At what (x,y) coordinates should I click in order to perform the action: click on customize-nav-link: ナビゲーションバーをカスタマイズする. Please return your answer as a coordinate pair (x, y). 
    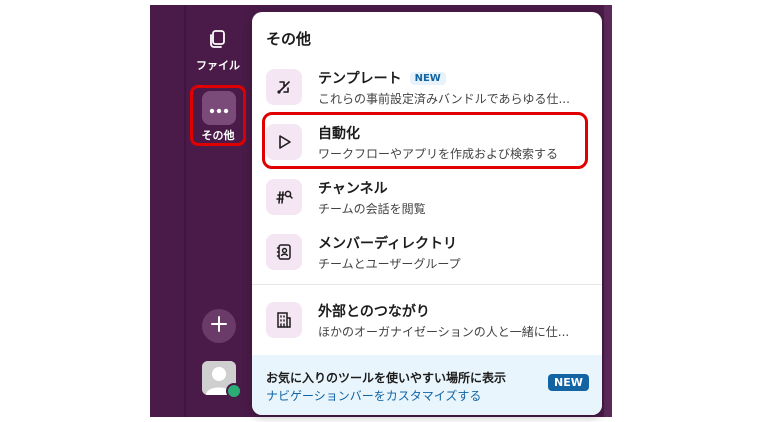
    Looking at the image, I should click on (373, 395).